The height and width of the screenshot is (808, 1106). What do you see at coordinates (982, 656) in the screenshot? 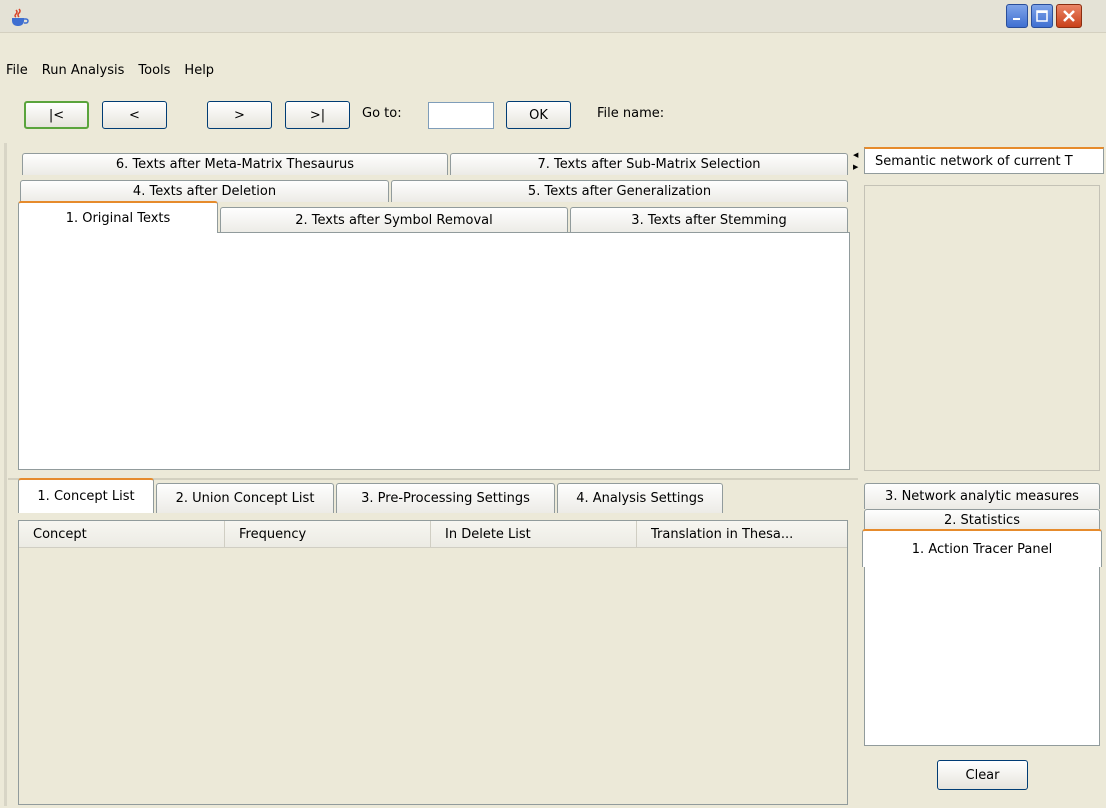
I see `action-tracer-area` at bounding box center [982, 656].